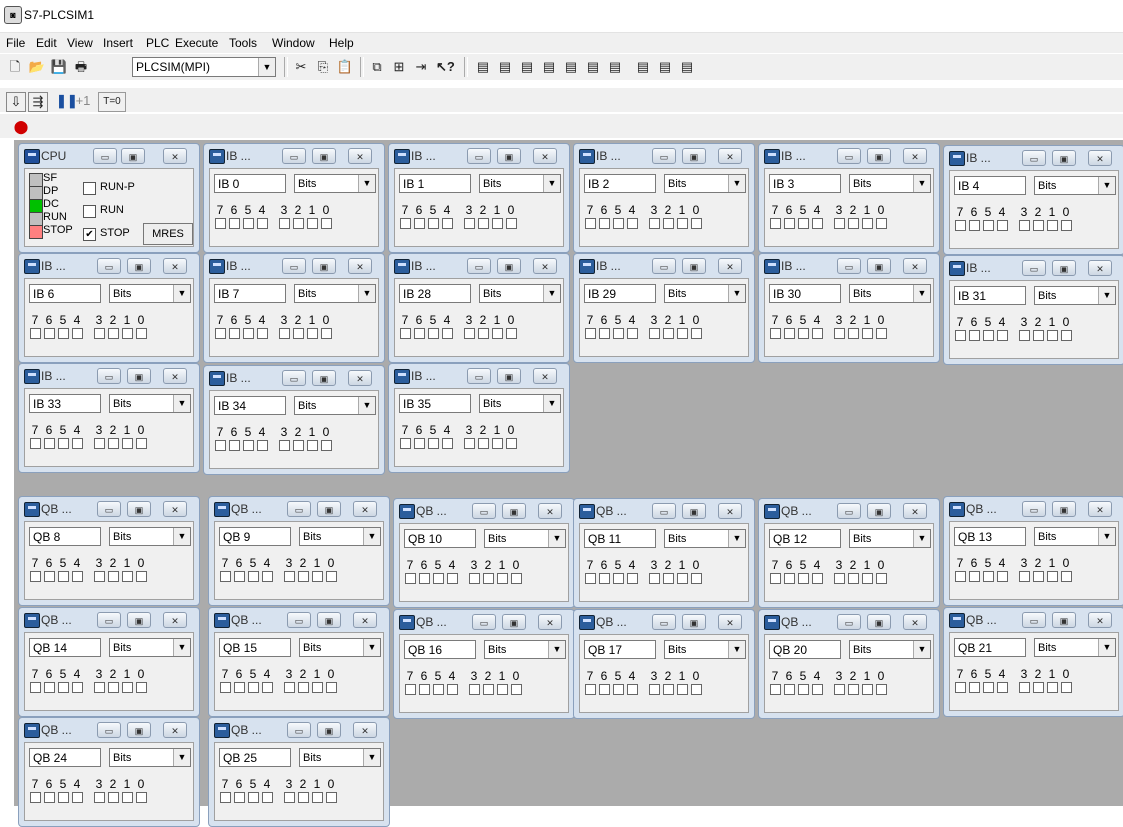 This screenshot has height=827, width=1123. What do you see at coordinates (323, 67) in the screenshot?
I see `copy-icon: ⎘` at bounding box center [323, 67].